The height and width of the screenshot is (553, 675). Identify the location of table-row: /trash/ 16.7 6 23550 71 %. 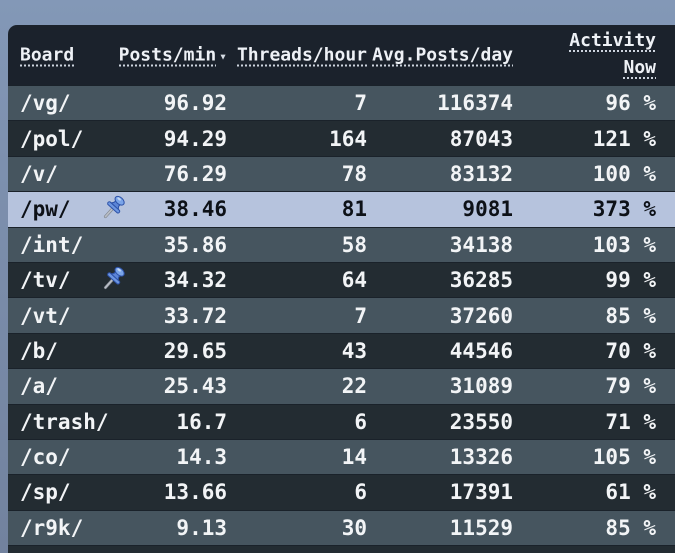
(341, 421).